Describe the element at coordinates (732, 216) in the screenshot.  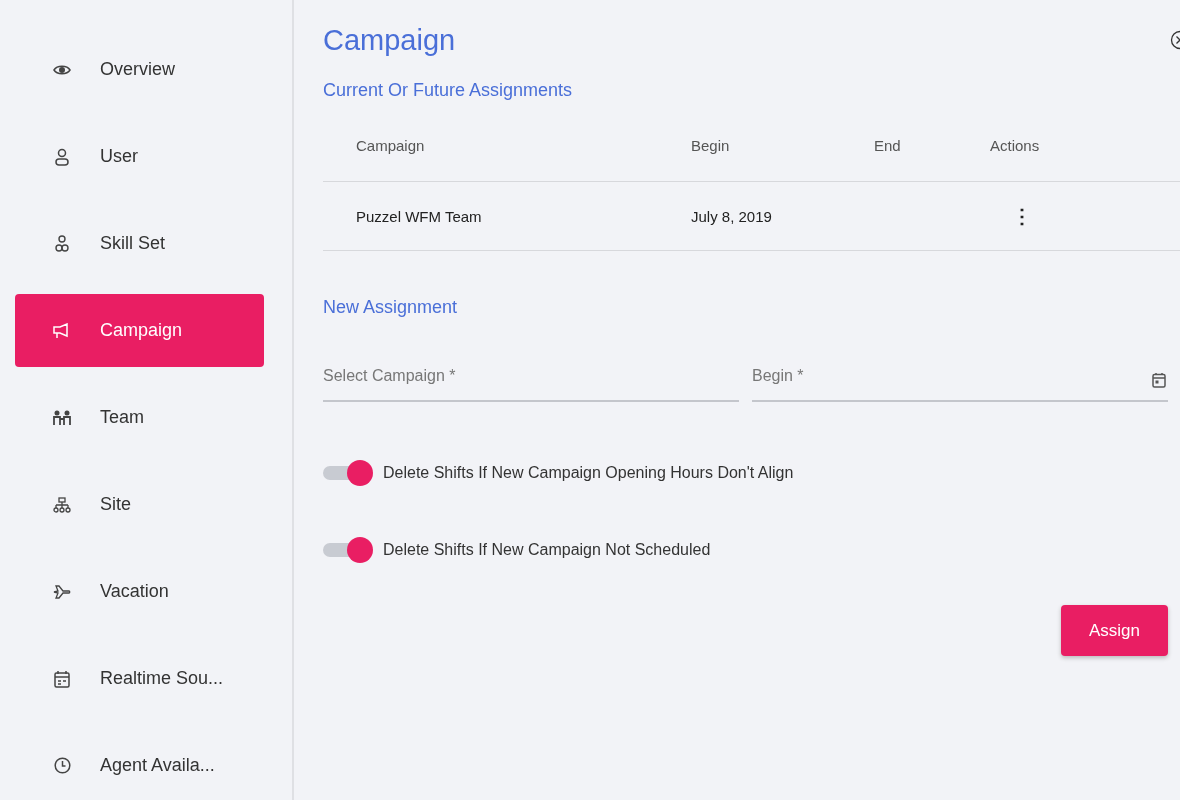
I see `table-cell-text: July 8, 2019` at that location.